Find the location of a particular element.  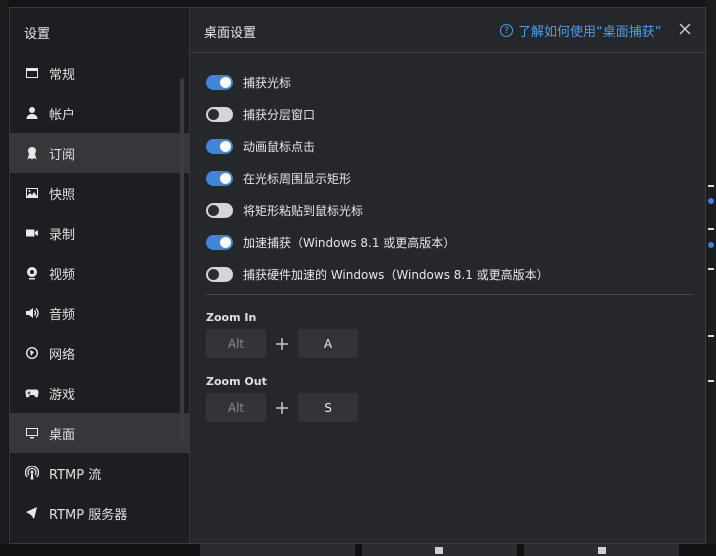

help-link-text: 了解如何使用“桌面捕获” is located at coordinates (590, 32).